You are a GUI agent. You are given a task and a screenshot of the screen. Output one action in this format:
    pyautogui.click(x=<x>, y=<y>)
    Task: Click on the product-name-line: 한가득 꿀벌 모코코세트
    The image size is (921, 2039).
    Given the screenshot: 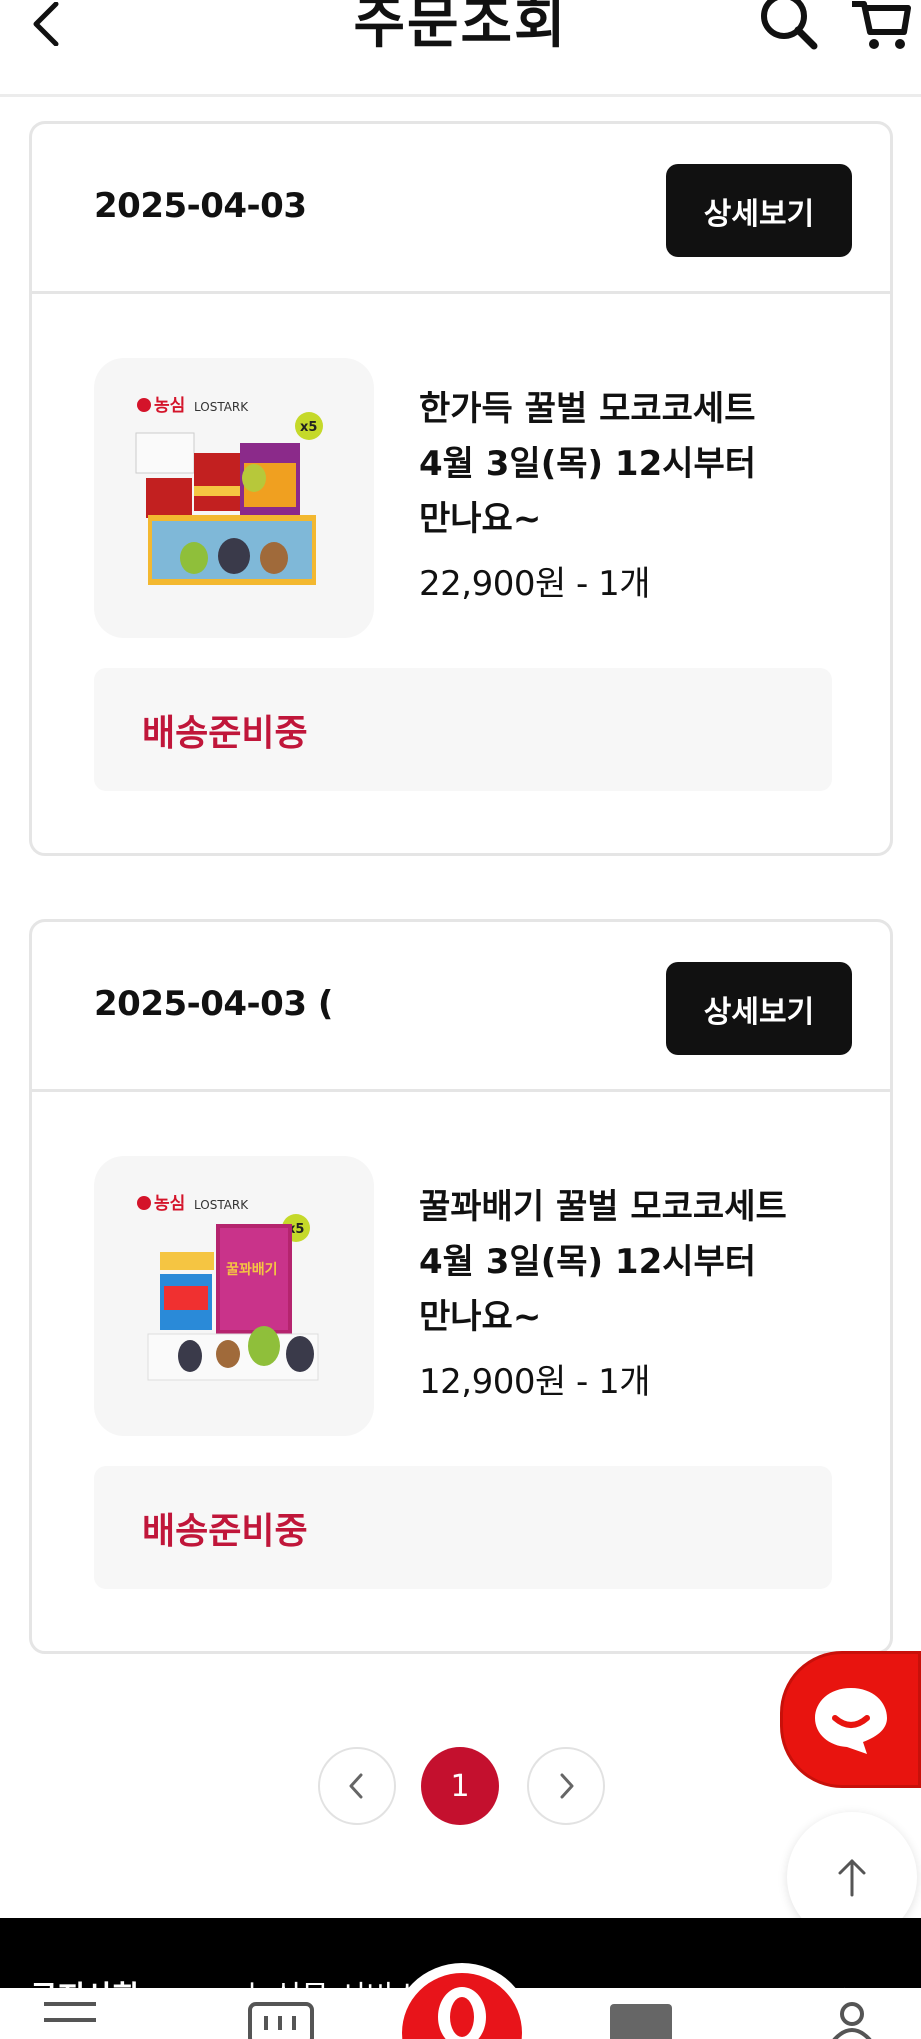 What is the action you would take?
    pyautogui.click(x=587, y=409)
    